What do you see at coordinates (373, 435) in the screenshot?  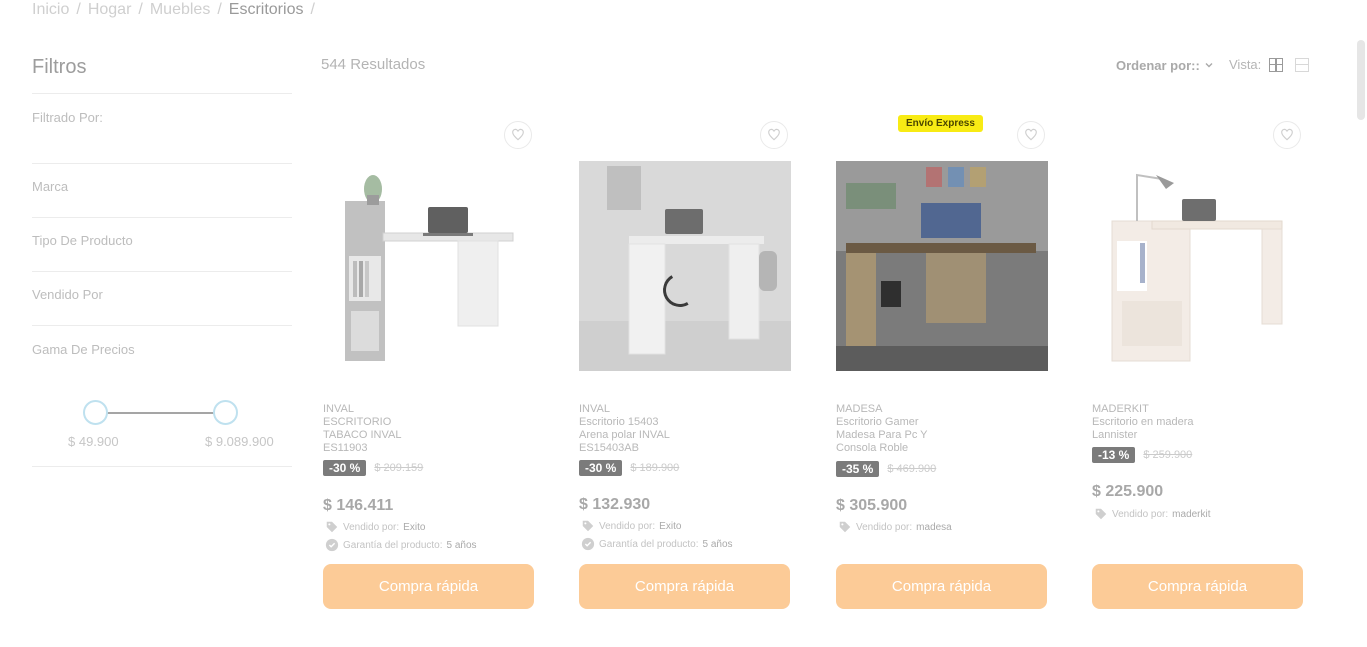 I see `product-name: ESCRITORIO TABACO INVAL ES11903` at bounding box center [373, 435].